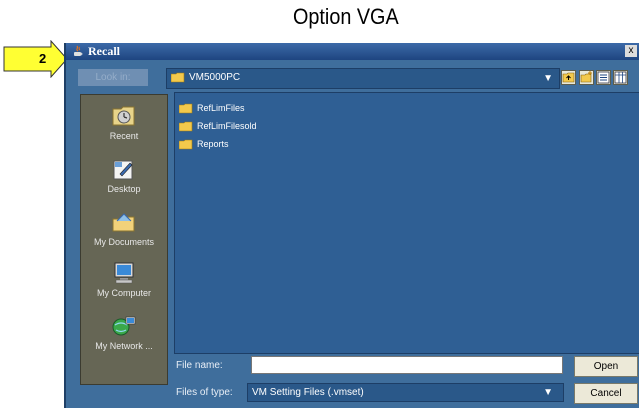 The image size is (639, 408). Describe the element at coordinates (124, 273) in the screenshot. I see `my-computer-icon` at that location.